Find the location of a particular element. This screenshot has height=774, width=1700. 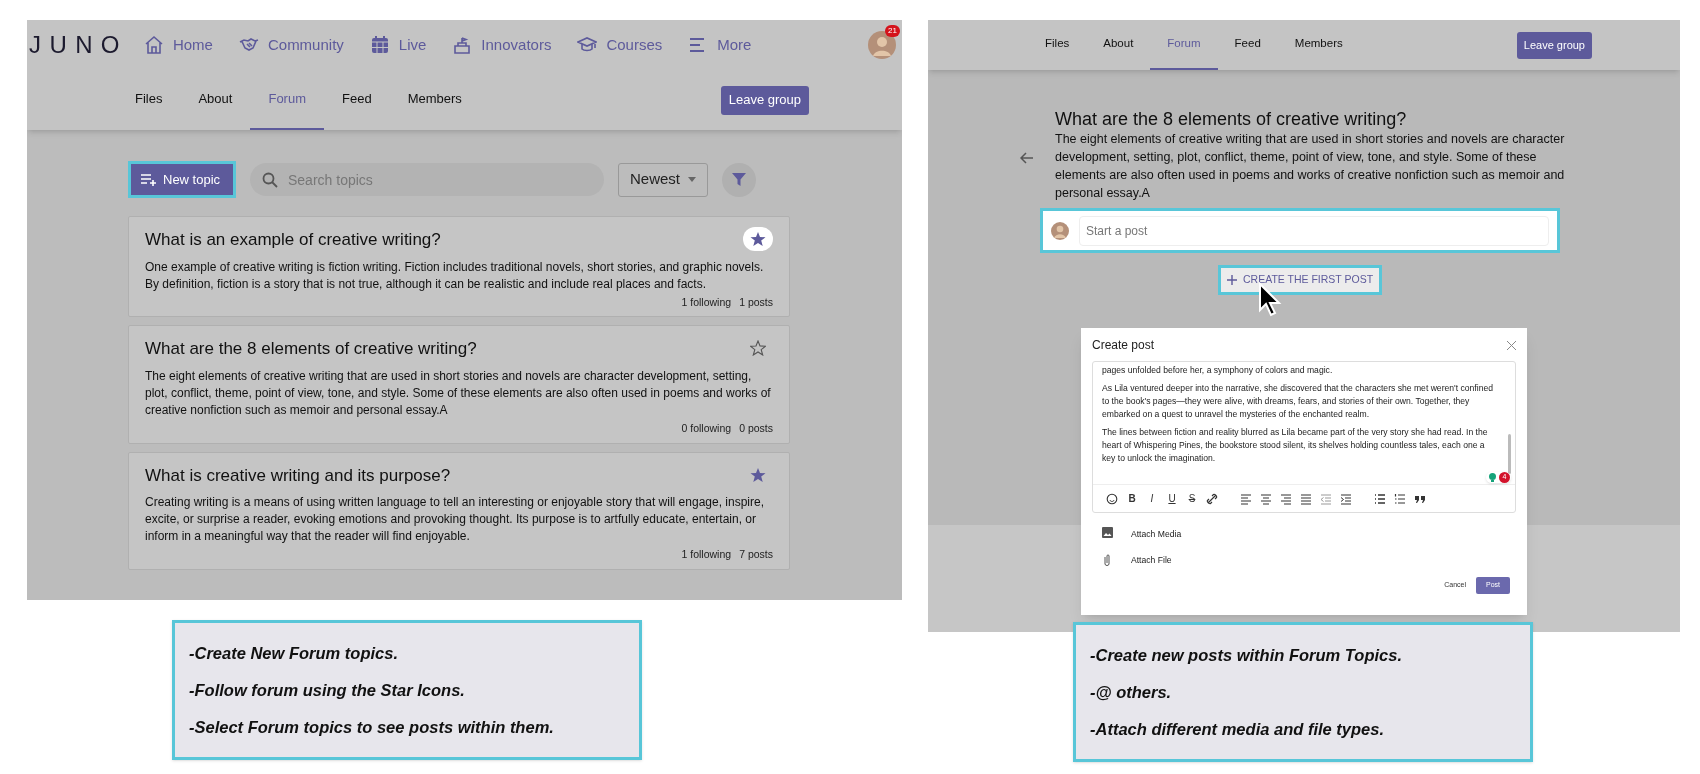

caption-text: -@ others. is located at coordinates (1131, 692).